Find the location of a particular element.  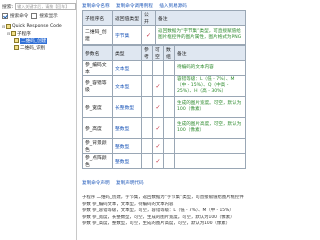

search-row: 搜索: 输入关键字后，请按【回车】 is located at coordinates (39, 6).